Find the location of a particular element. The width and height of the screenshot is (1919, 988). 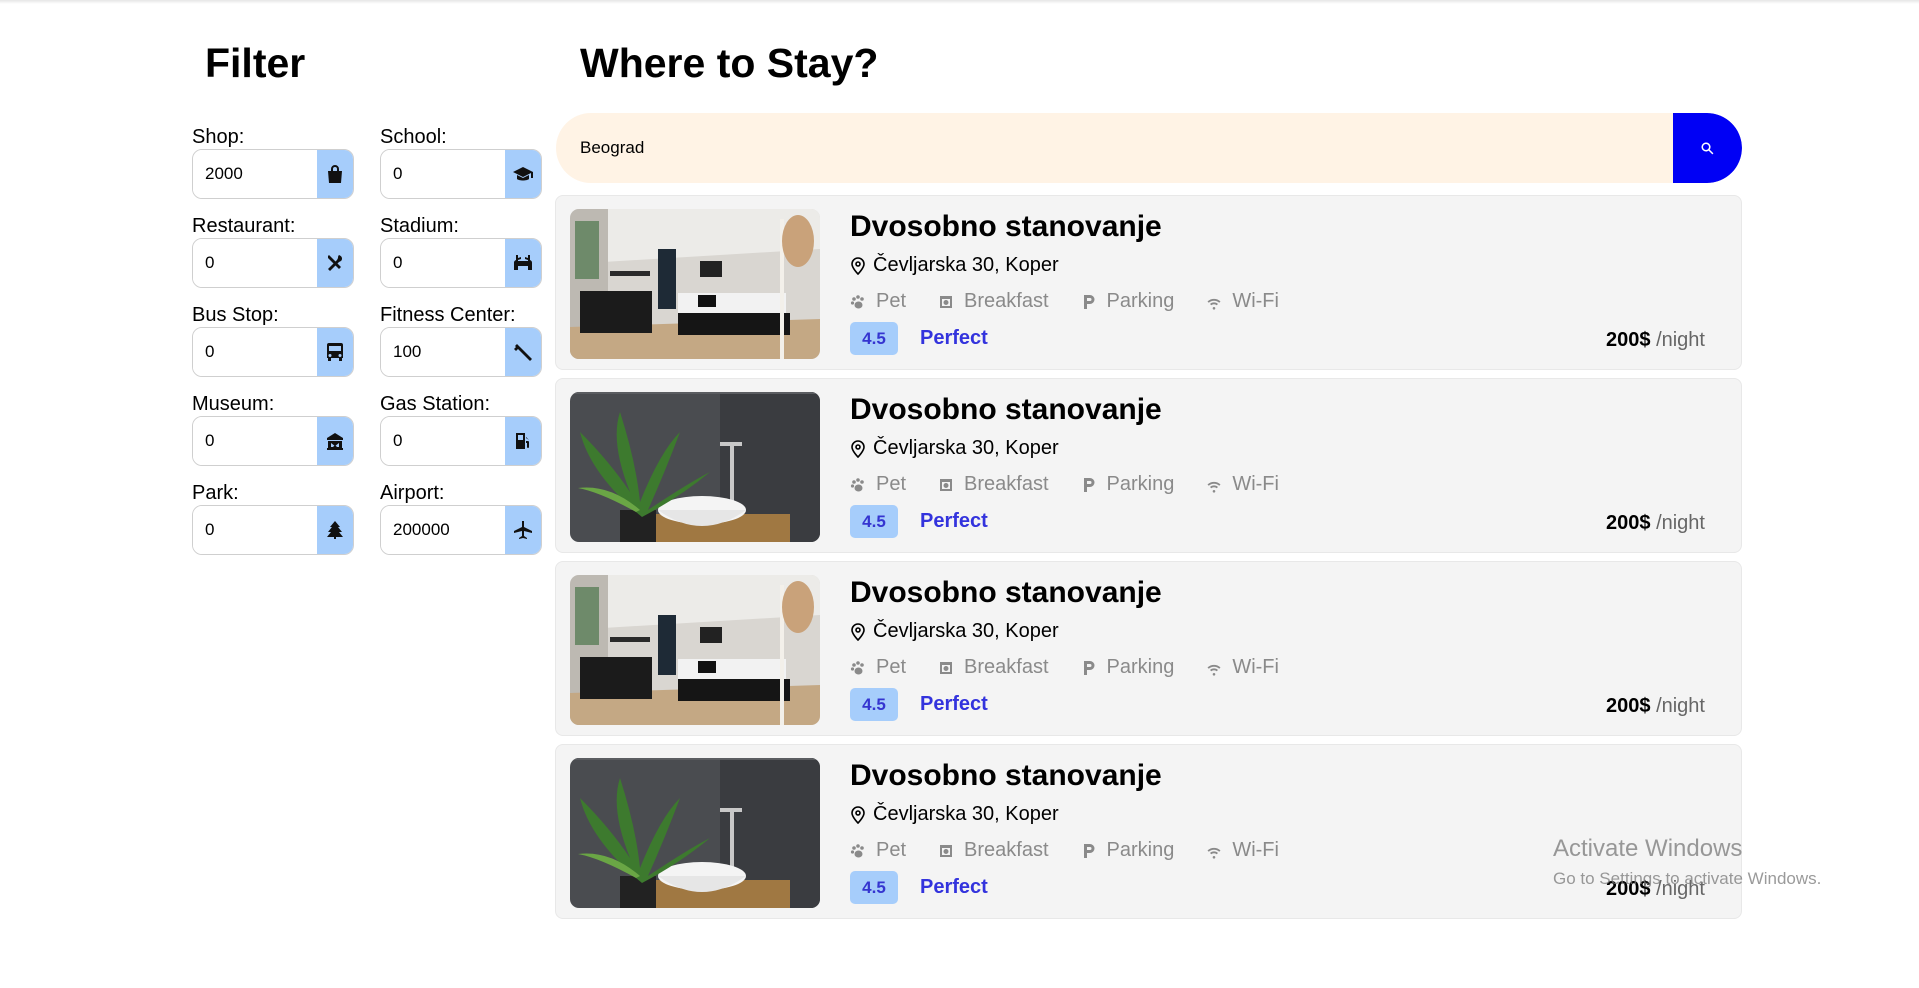

museum-distance-input is located at coordinates (255, 441).